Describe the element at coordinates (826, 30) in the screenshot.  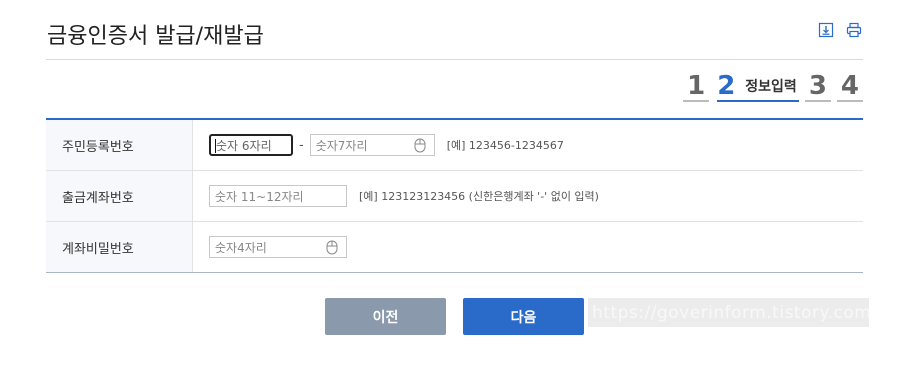
I see `download-icon` at that location.